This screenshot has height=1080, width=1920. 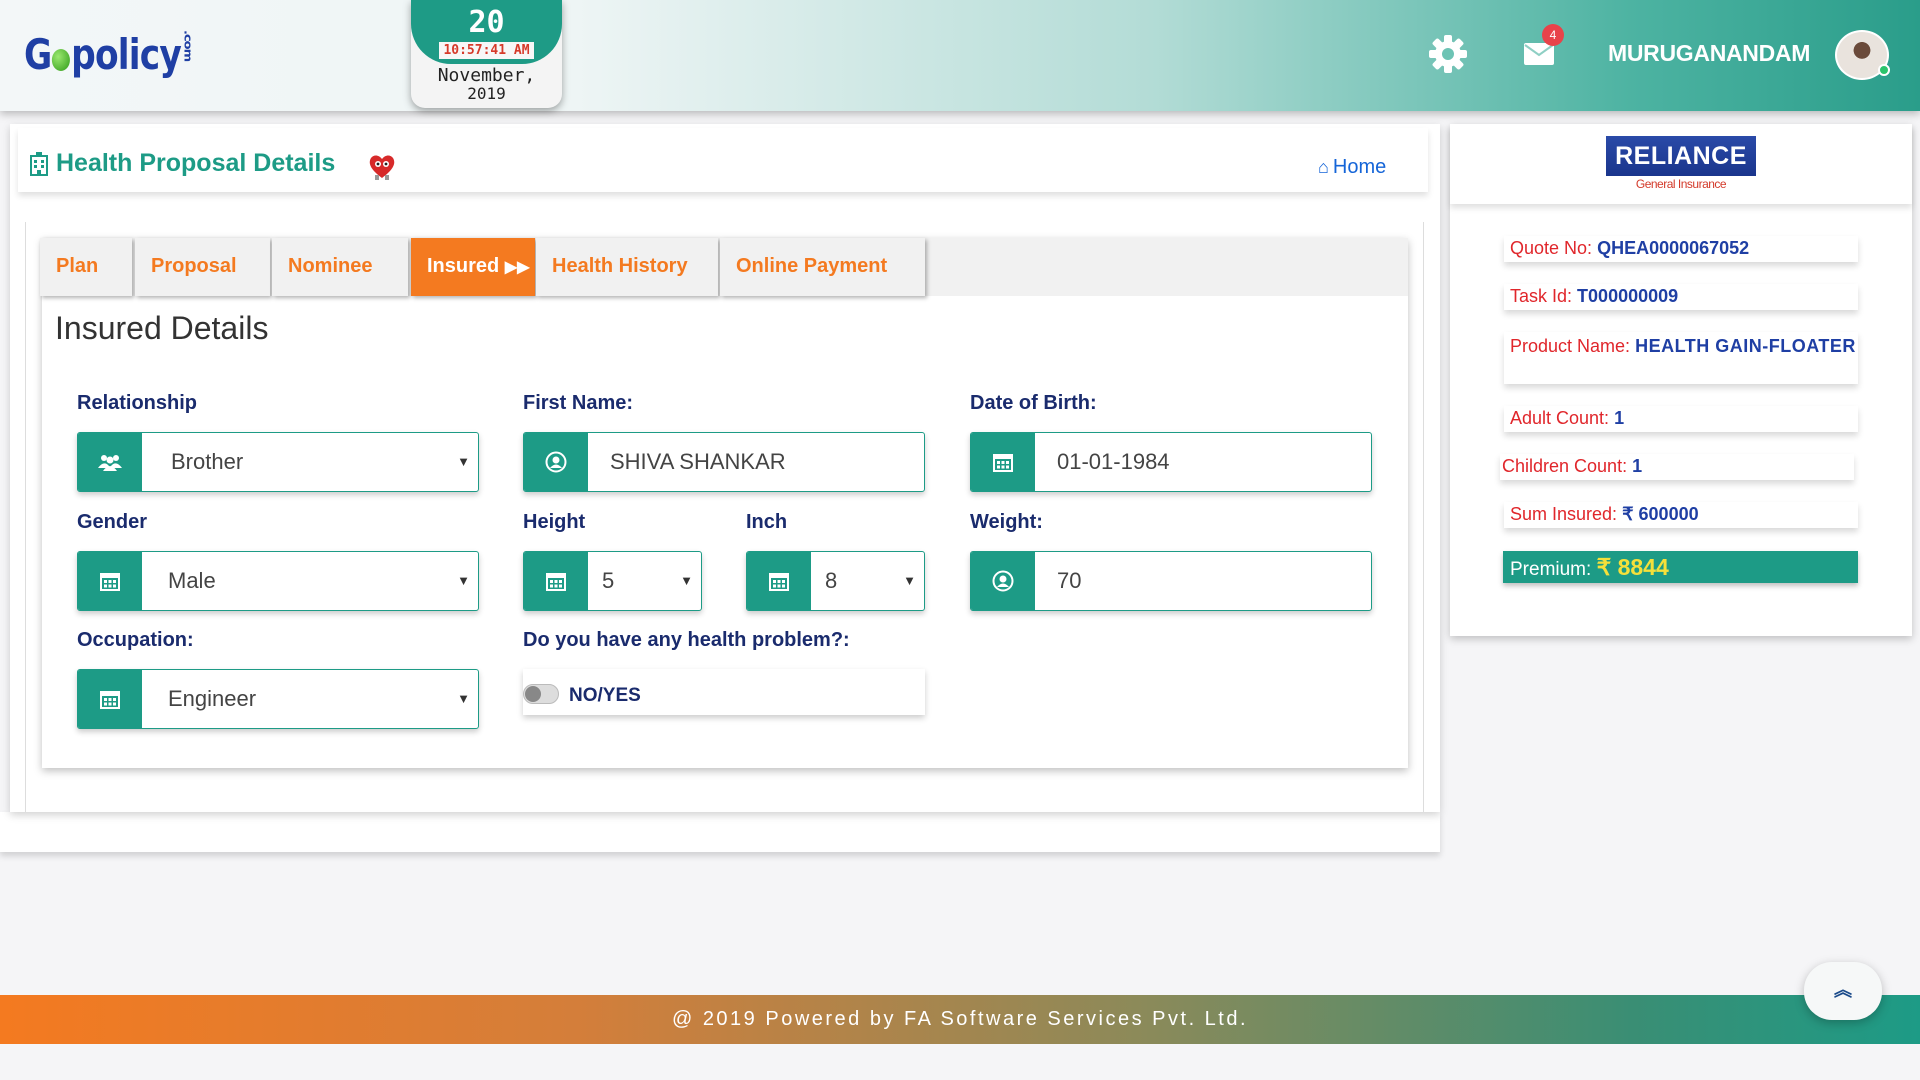 What do you see at coordinates (686, 640) in the screenshot?
I see `health-problem-label: Do you have any health problem?:` at bounding box center [686, 640].